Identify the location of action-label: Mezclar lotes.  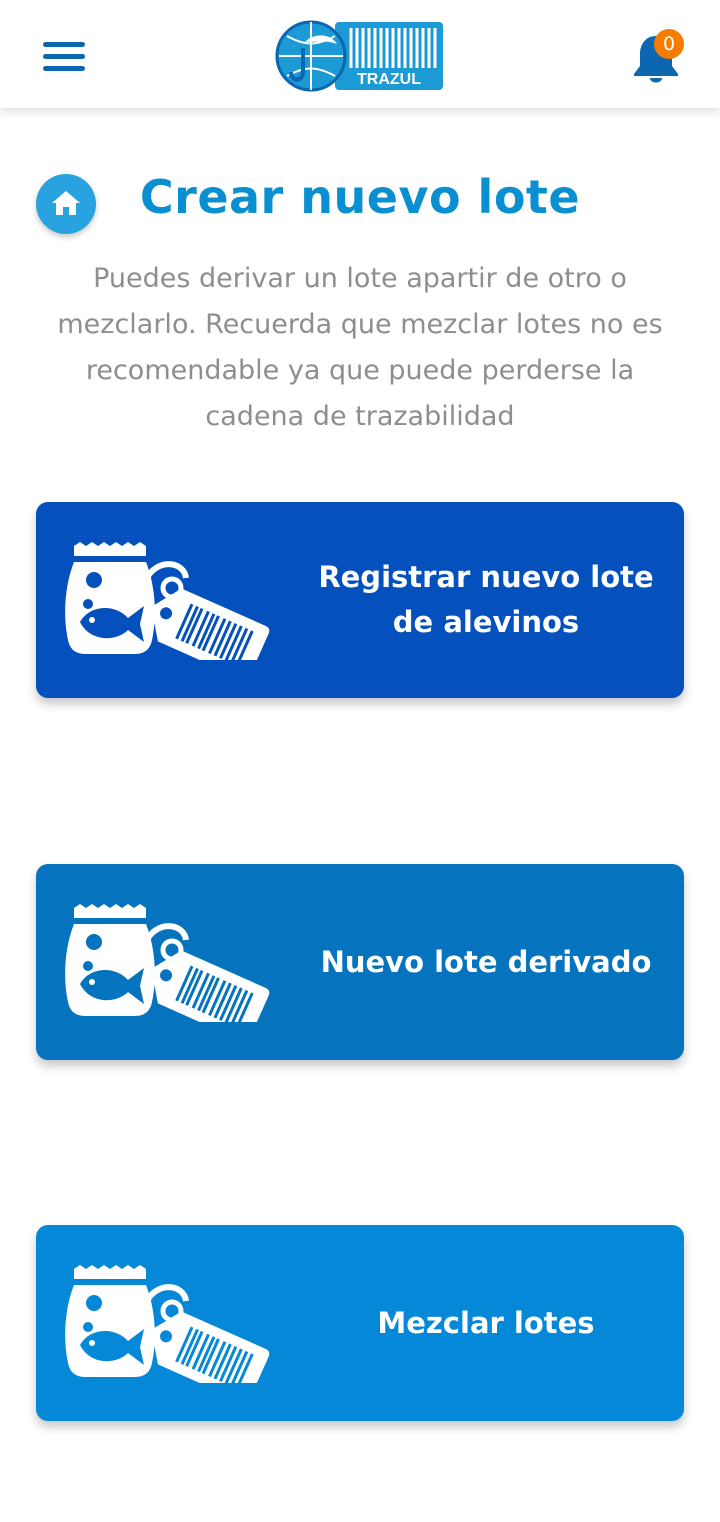
(486, 1322).